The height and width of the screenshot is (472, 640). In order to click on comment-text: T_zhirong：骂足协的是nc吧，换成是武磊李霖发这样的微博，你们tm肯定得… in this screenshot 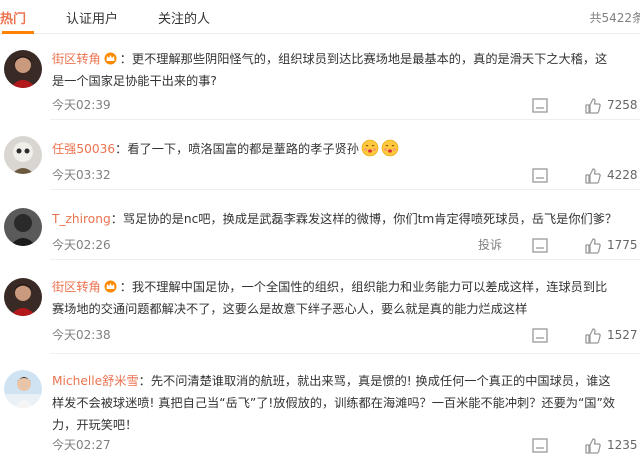, I will do `click(345, 219)`.